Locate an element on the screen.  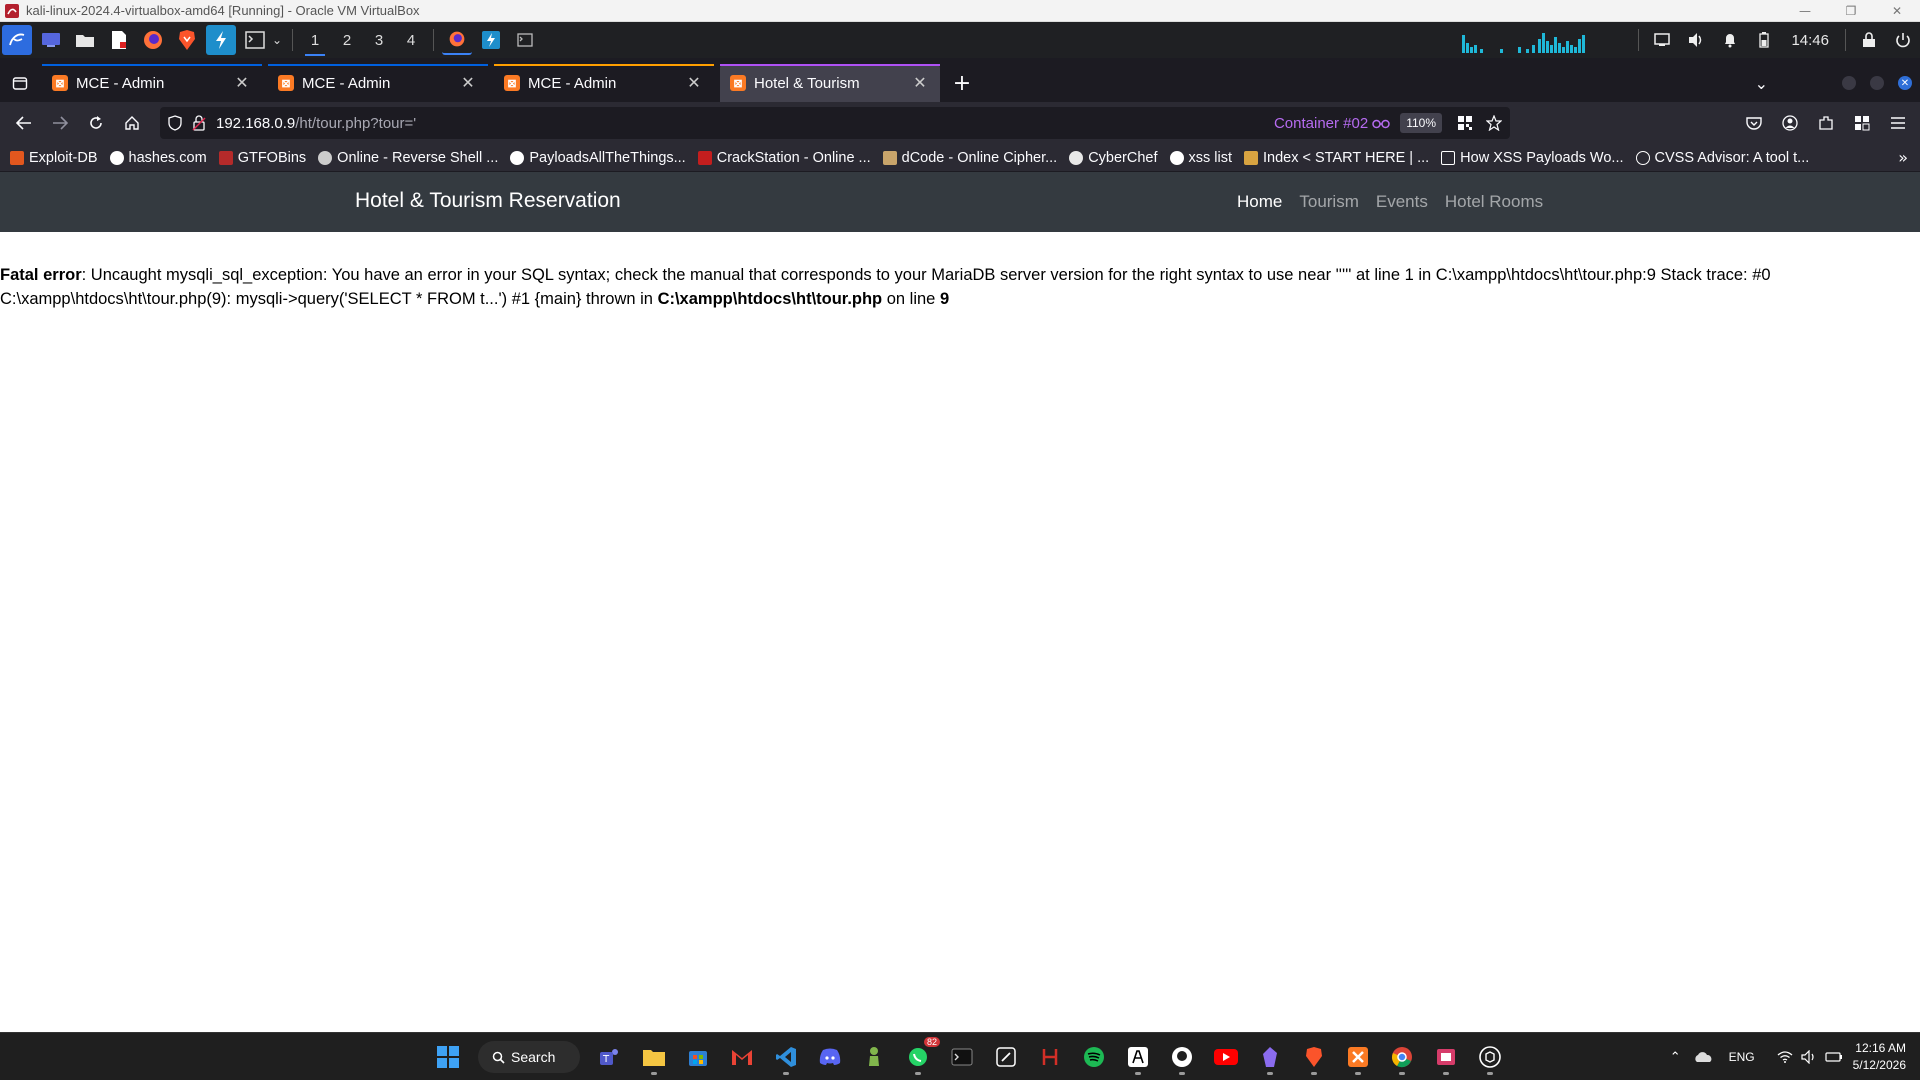
nav-link-events: Events is located at coordinates (1402, 202).